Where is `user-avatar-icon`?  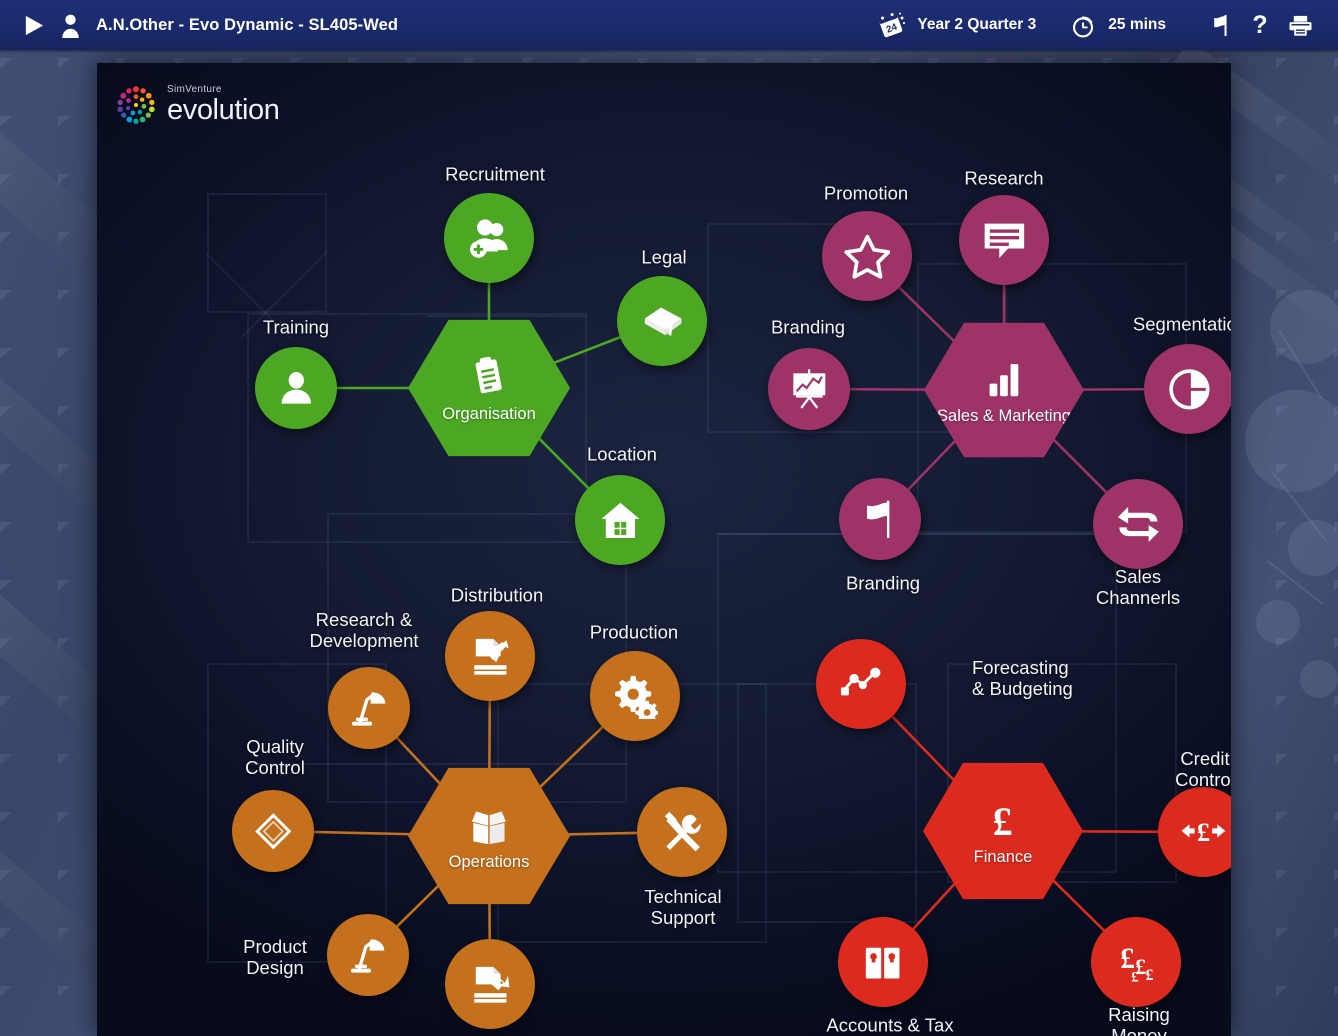
user-avatar-icon is located at coordinates (70, 25).